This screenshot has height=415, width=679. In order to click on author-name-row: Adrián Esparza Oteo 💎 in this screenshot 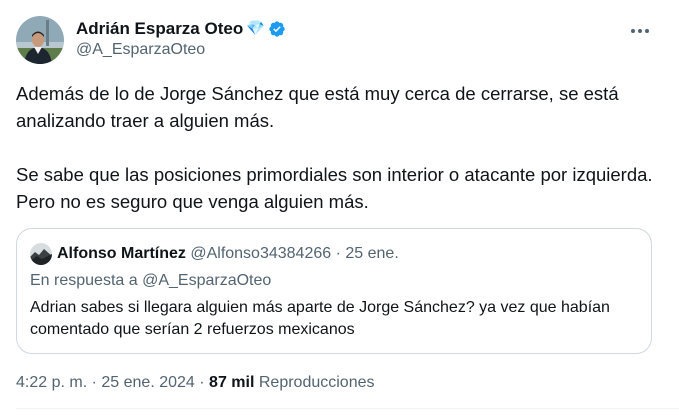, I will do `click(181, 29)`.